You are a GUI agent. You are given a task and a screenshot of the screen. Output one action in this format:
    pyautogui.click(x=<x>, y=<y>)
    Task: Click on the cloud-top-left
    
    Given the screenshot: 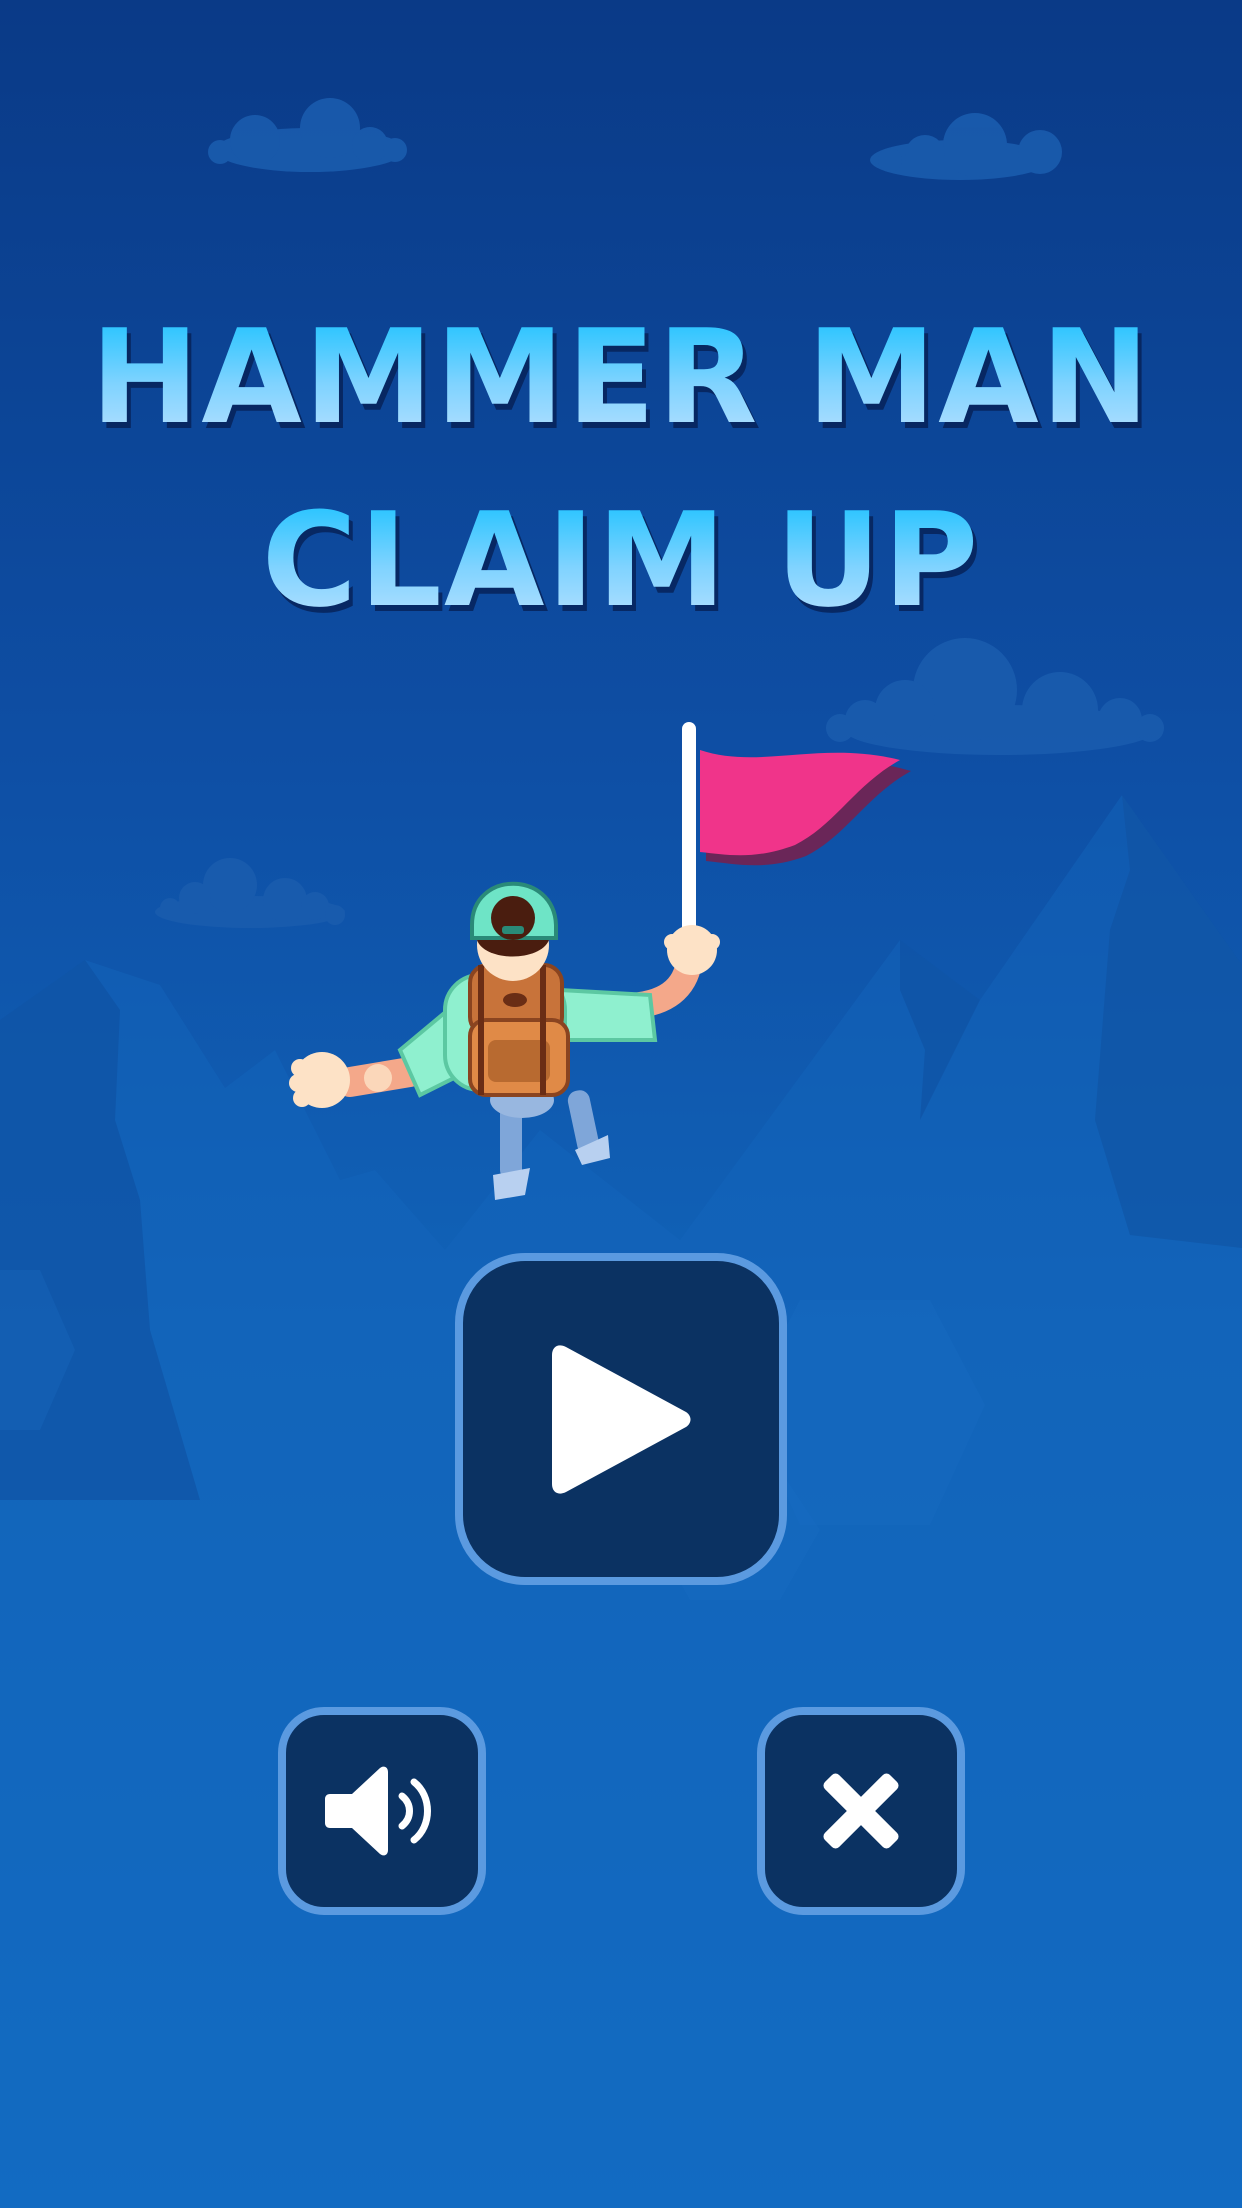 What is the action you would take?
    pyautogui.click(x=307, y=135)
    